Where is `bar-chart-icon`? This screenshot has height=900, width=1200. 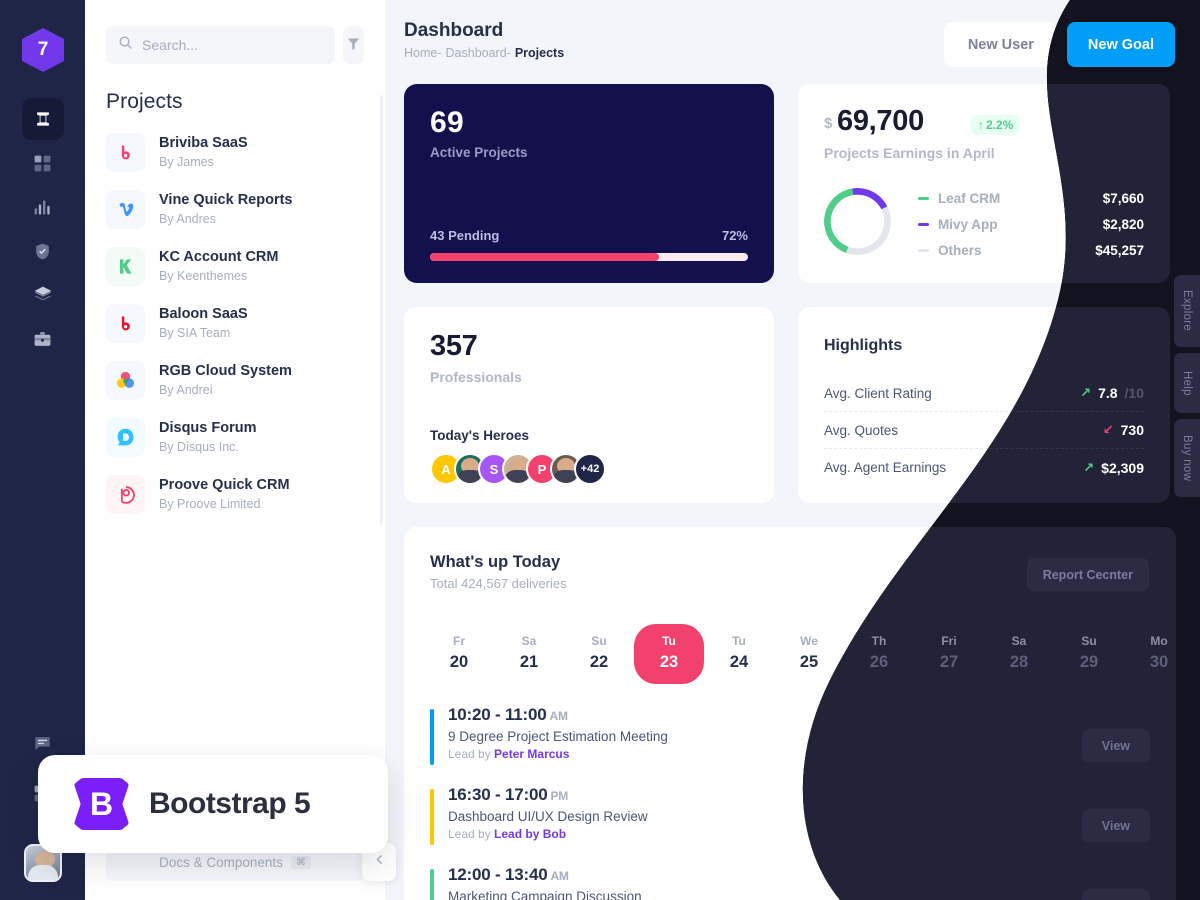
bar-chart-icon is located at coordinates (43, 207).